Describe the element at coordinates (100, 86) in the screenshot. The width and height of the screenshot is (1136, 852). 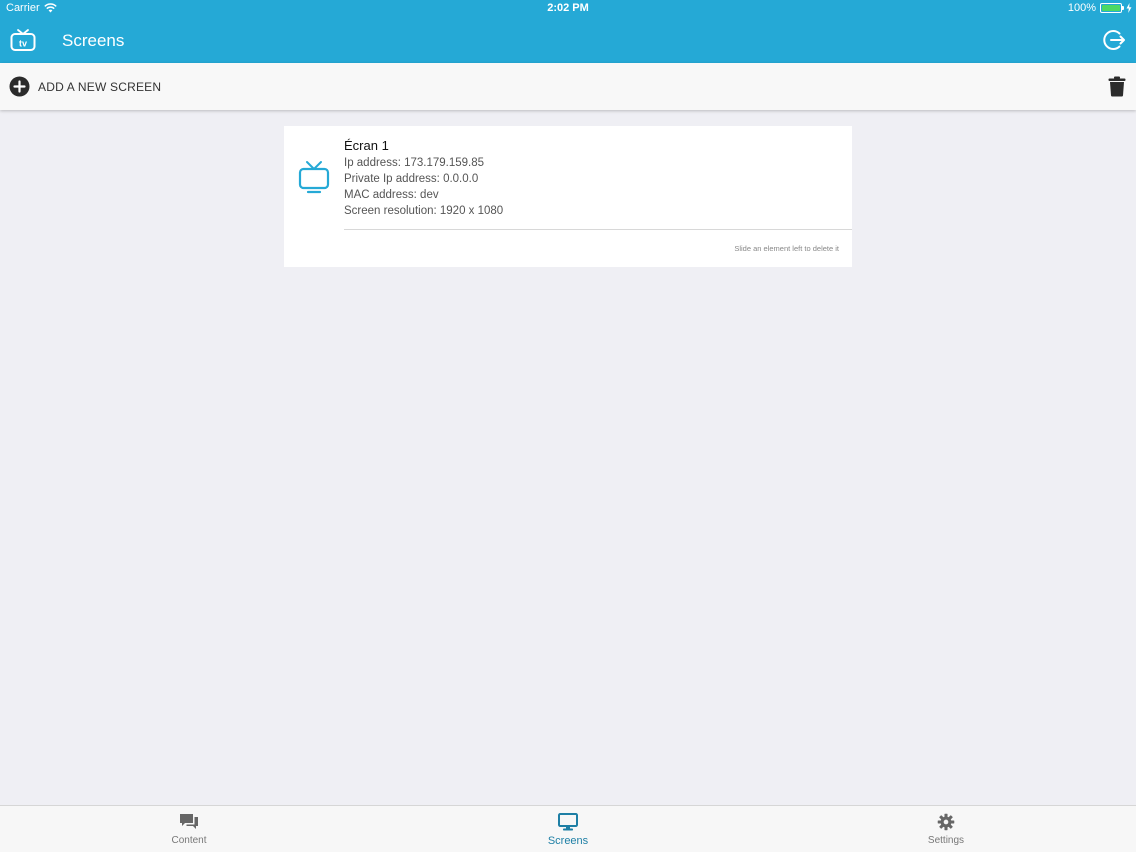
I see `add-screen-label: ADD A NEW SCREEN` at that location.